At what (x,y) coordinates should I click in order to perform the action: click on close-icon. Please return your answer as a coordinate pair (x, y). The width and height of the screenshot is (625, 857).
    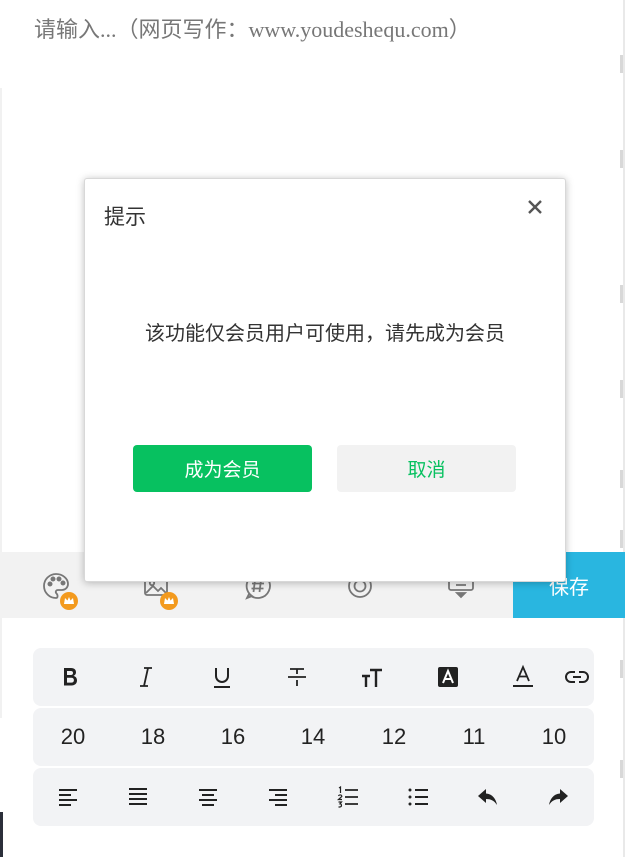
    Looking at the image, I should click on (535, 207).